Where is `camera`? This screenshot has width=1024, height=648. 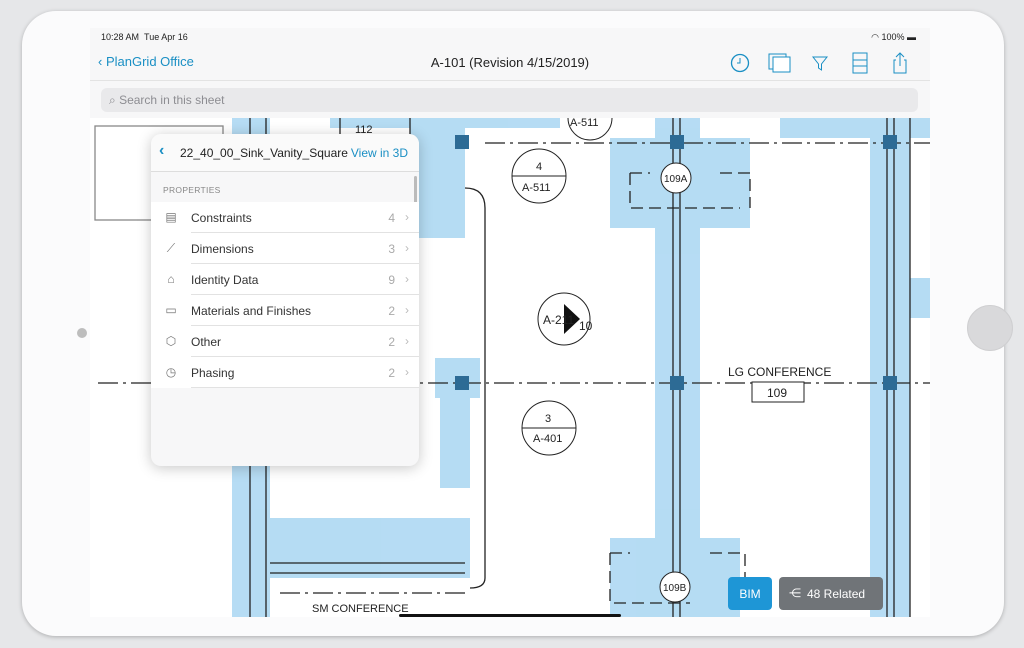 camera is located at coordinates (82, 333).